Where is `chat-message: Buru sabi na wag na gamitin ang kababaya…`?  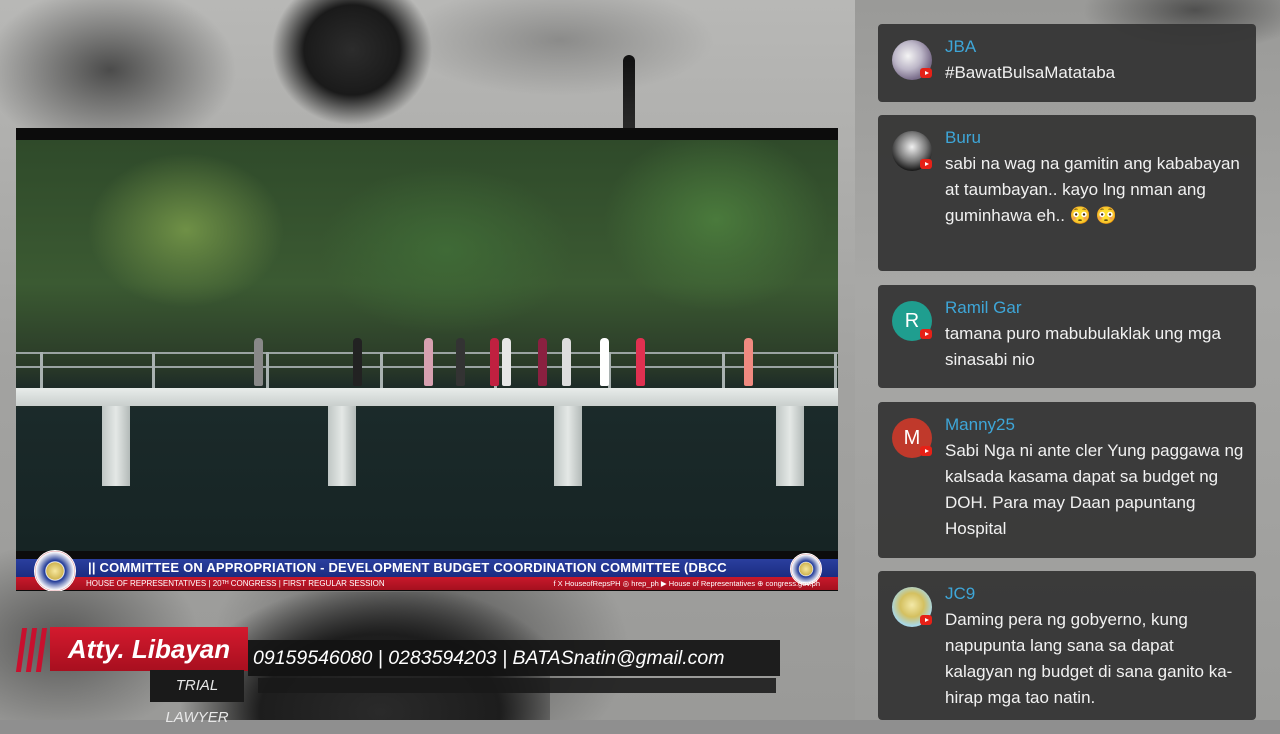 chat-message: Buru sabi na wag na gamitin ang kababaya… is located at coordinates (1067, 193).